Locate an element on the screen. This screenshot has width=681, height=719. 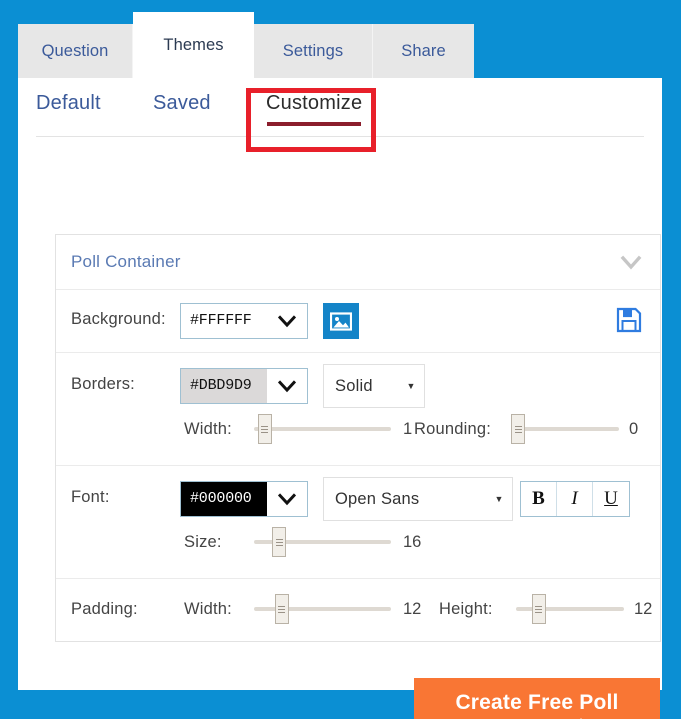
tab-share-label: Share is located at coordinates (423, 50).